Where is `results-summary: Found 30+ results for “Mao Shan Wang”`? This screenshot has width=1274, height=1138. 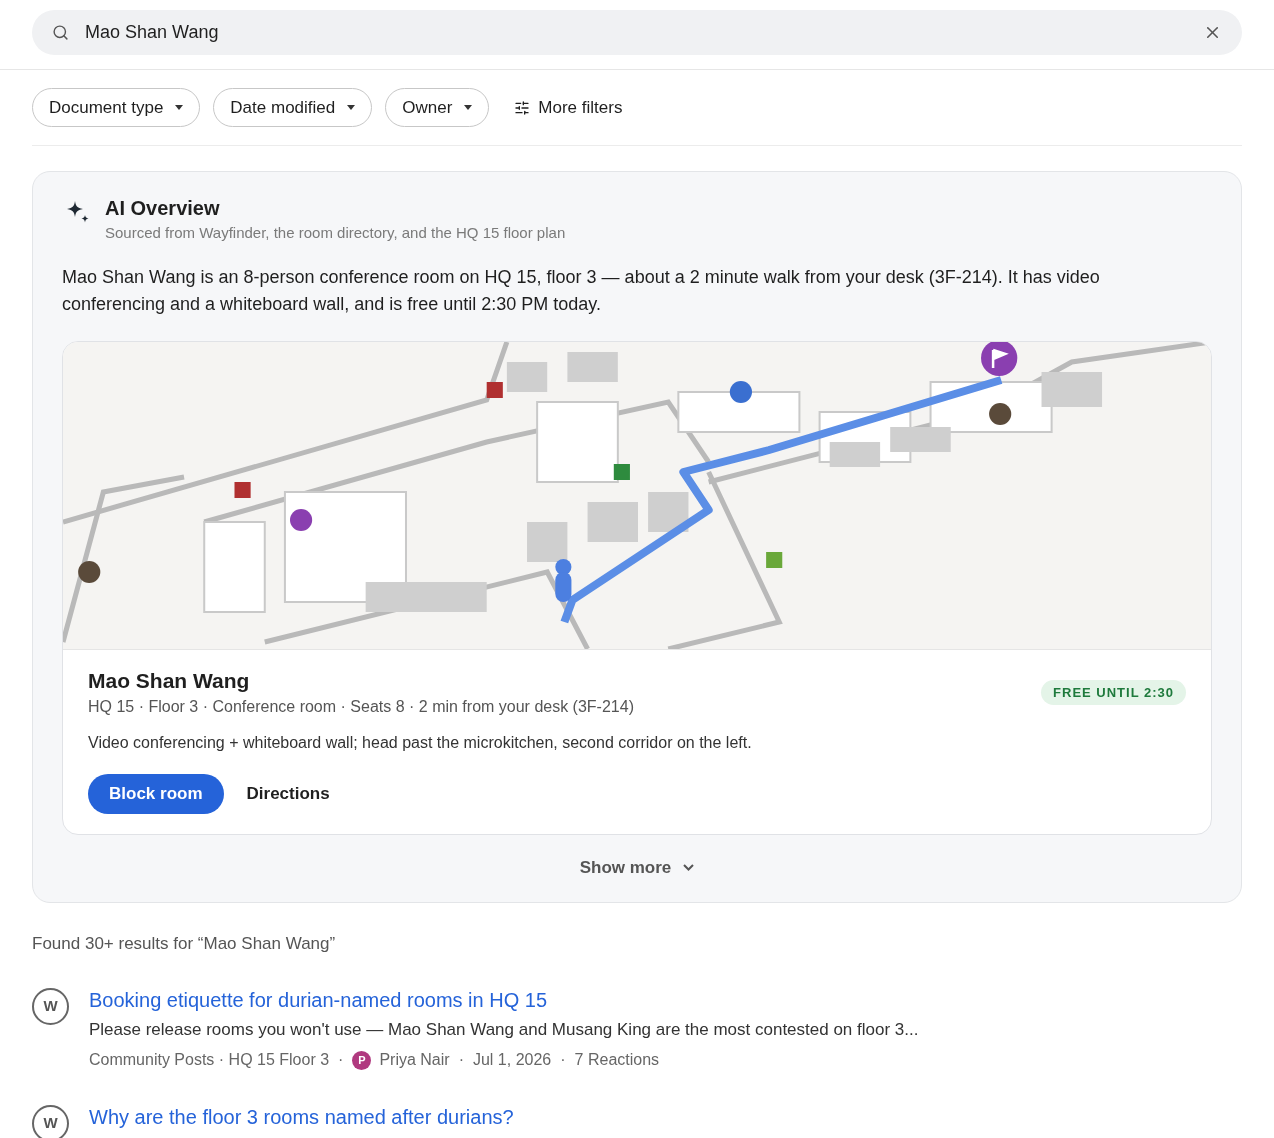 results-summary: Found 30+ results for “Mao Shan Wang” is located at coordinates (184, 944).